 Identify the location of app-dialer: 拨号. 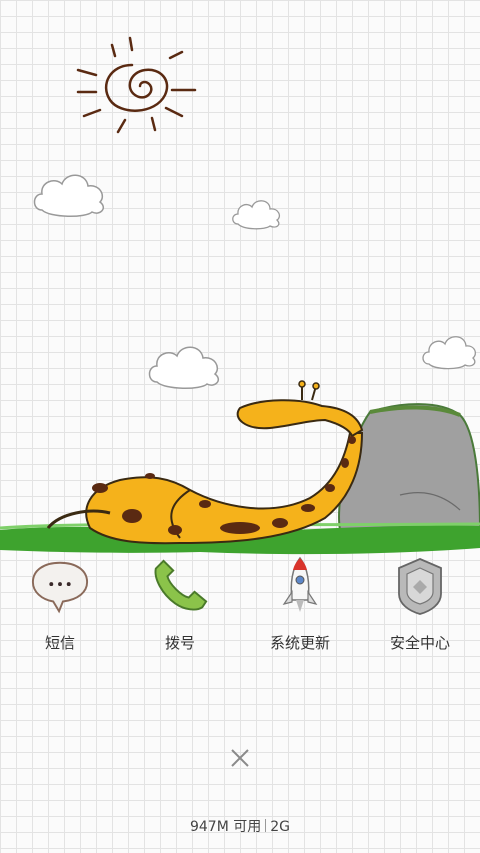
(180, 611).